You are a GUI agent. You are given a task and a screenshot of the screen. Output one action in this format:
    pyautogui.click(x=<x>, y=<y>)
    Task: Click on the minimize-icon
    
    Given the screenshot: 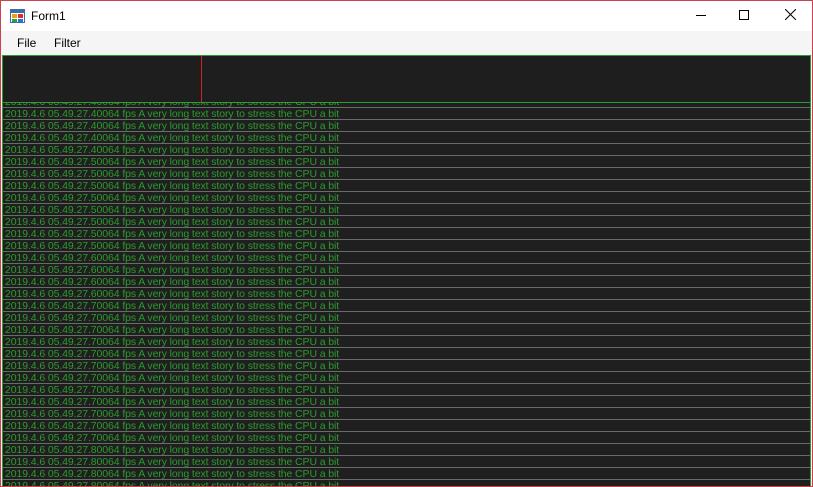 What is the action you would take?
    pyautogui.click(x=701, y=16)
    